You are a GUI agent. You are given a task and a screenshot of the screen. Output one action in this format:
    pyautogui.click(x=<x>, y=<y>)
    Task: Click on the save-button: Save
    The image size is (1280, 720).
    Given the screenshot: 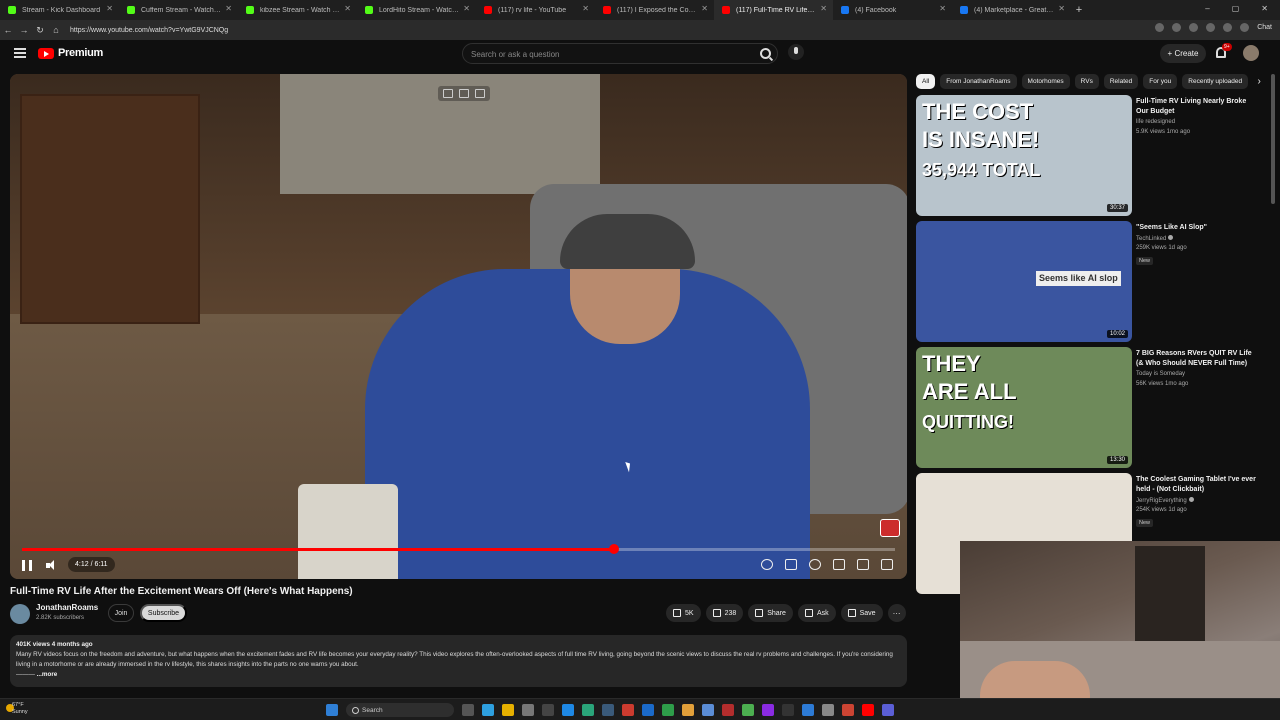 What is the action you would take?
    pyautogui.click(x=861, y=613)
    